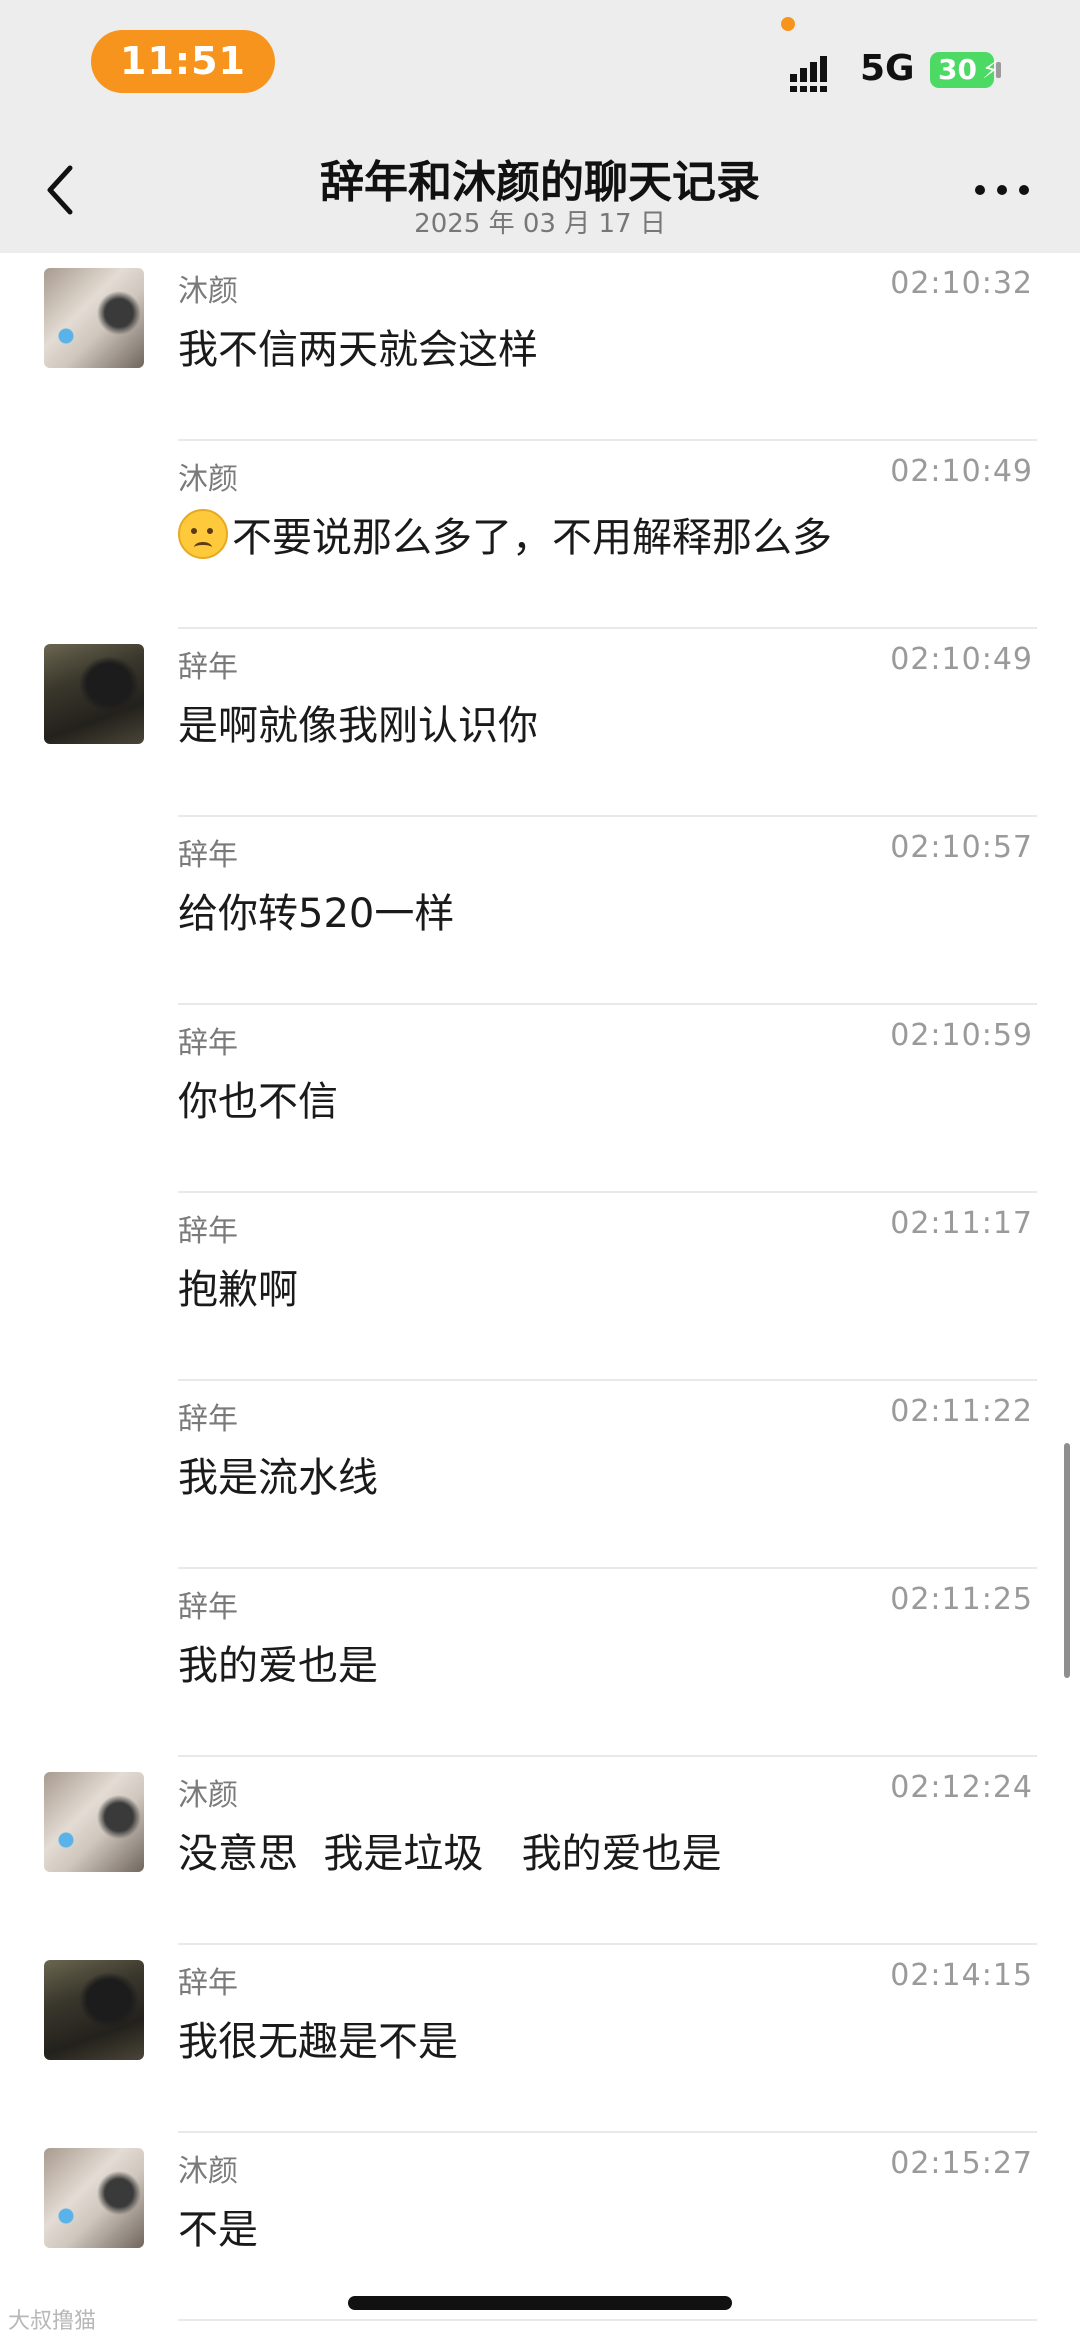 The image size is (1080, 2337). What do you see at coordinates (218, 2230) in the screenshot?
I see `message-text: 不是` at bounding box center [218, 2230].